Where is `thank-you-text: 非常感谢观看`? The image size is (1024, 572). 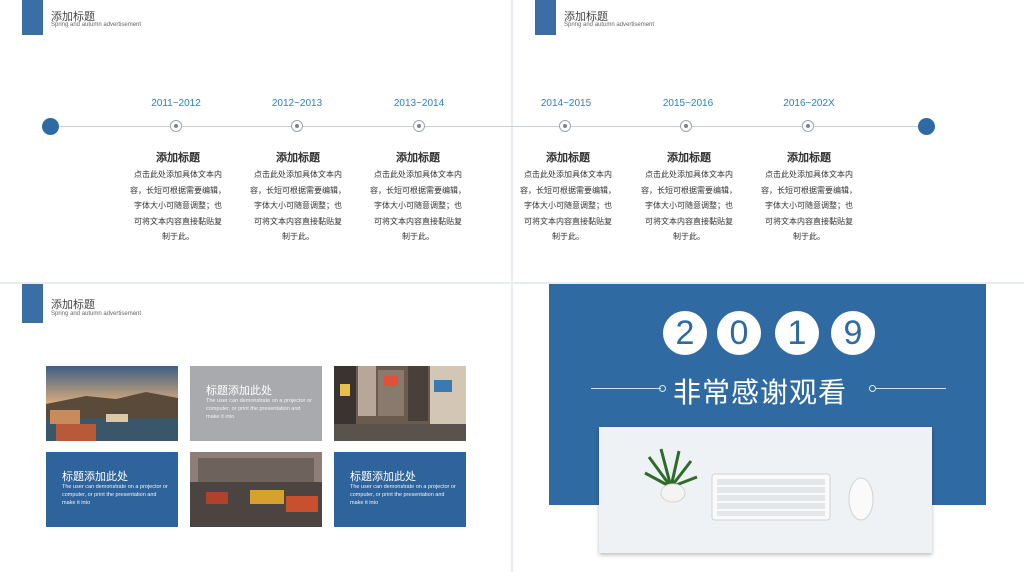
thank-you-text: 非常感谢观看 is located at coordinates (760, 392).